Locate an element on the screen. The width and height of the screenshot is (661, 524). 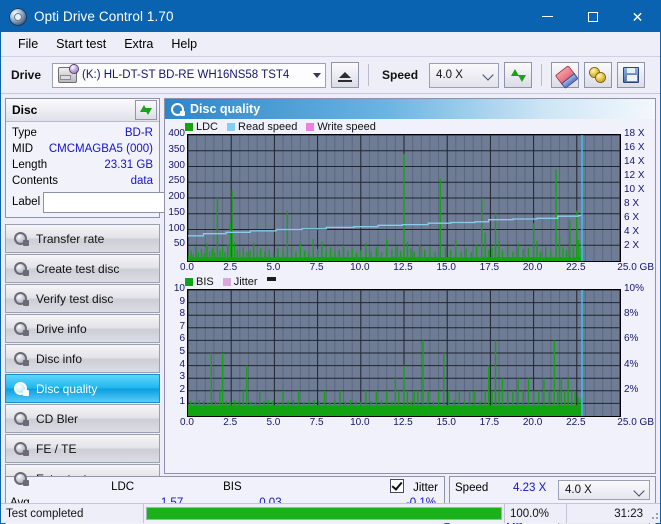
sidebar-item-label: FE / TE is located at coordinates (56, 448).